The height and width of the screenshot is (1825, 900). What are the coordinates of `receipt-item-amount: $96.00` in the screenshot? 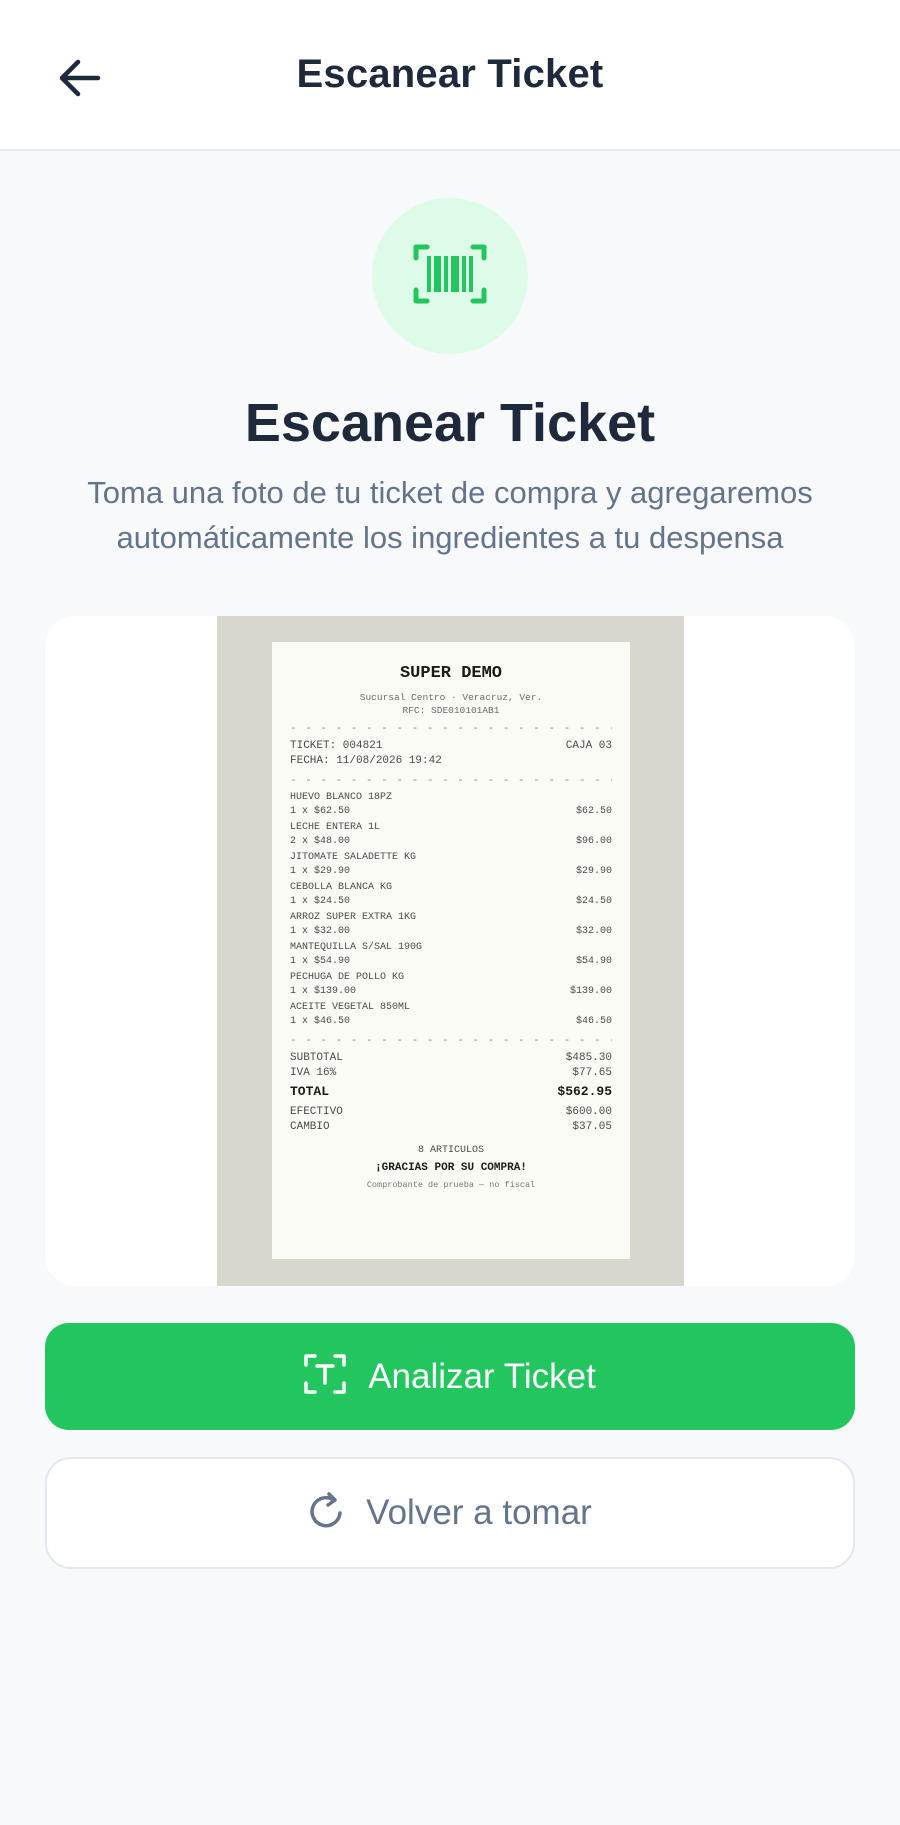 It's located at (593, 841).